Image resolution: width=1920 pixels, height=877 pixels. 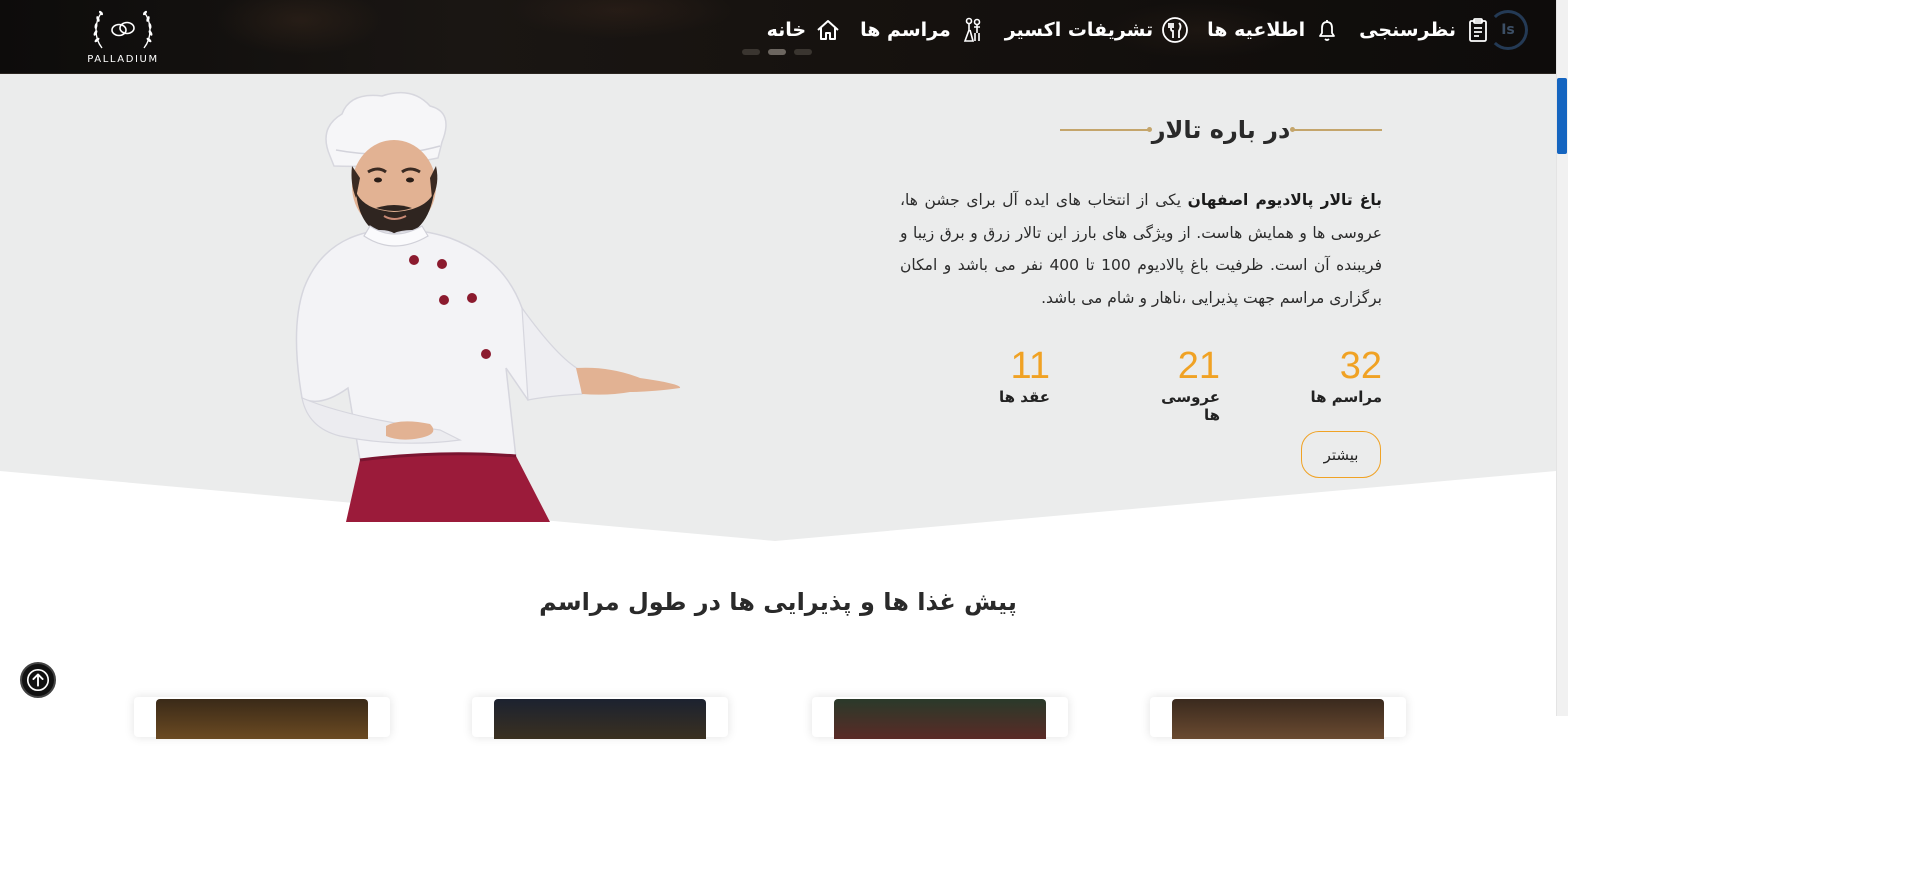 What do you see at coordinates (123, 29) in the screenshot?
I see `laurel-rings-icon` at bounding box center [123, 29].